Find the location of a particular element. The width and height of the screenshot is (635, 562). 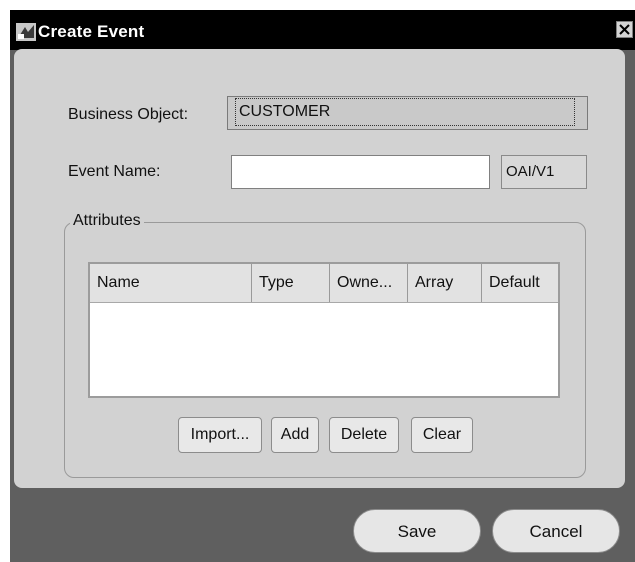

title-bar: Create Event is located at coordinates (322, 30).